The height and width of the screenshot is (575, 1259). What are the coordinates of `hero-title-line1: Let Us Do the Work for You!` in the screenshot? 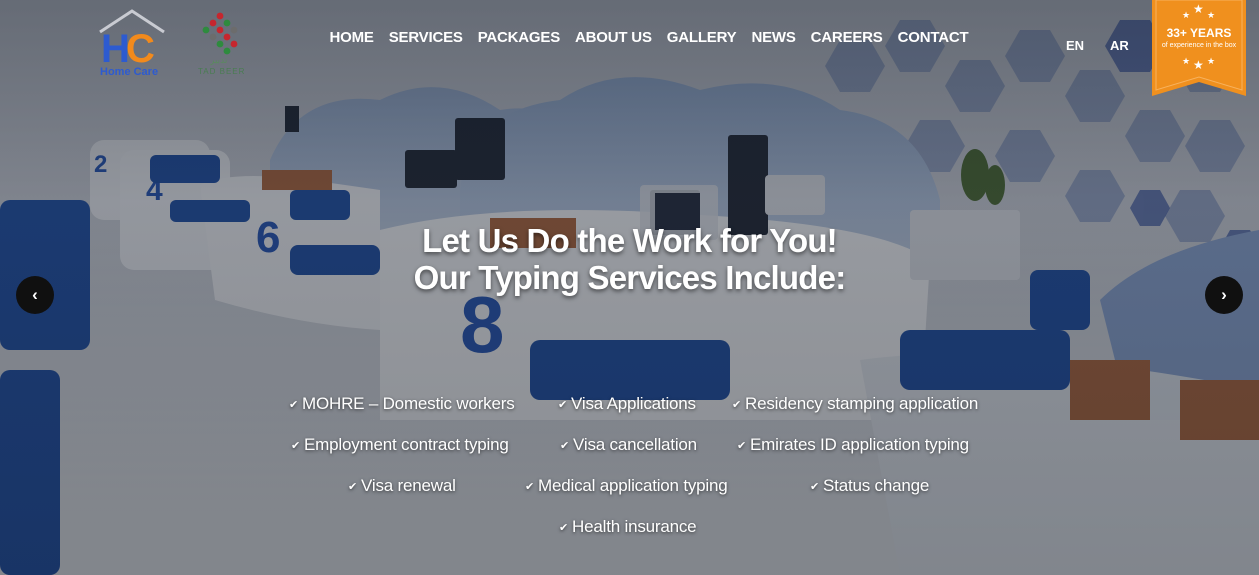 It's located at (630, 240).